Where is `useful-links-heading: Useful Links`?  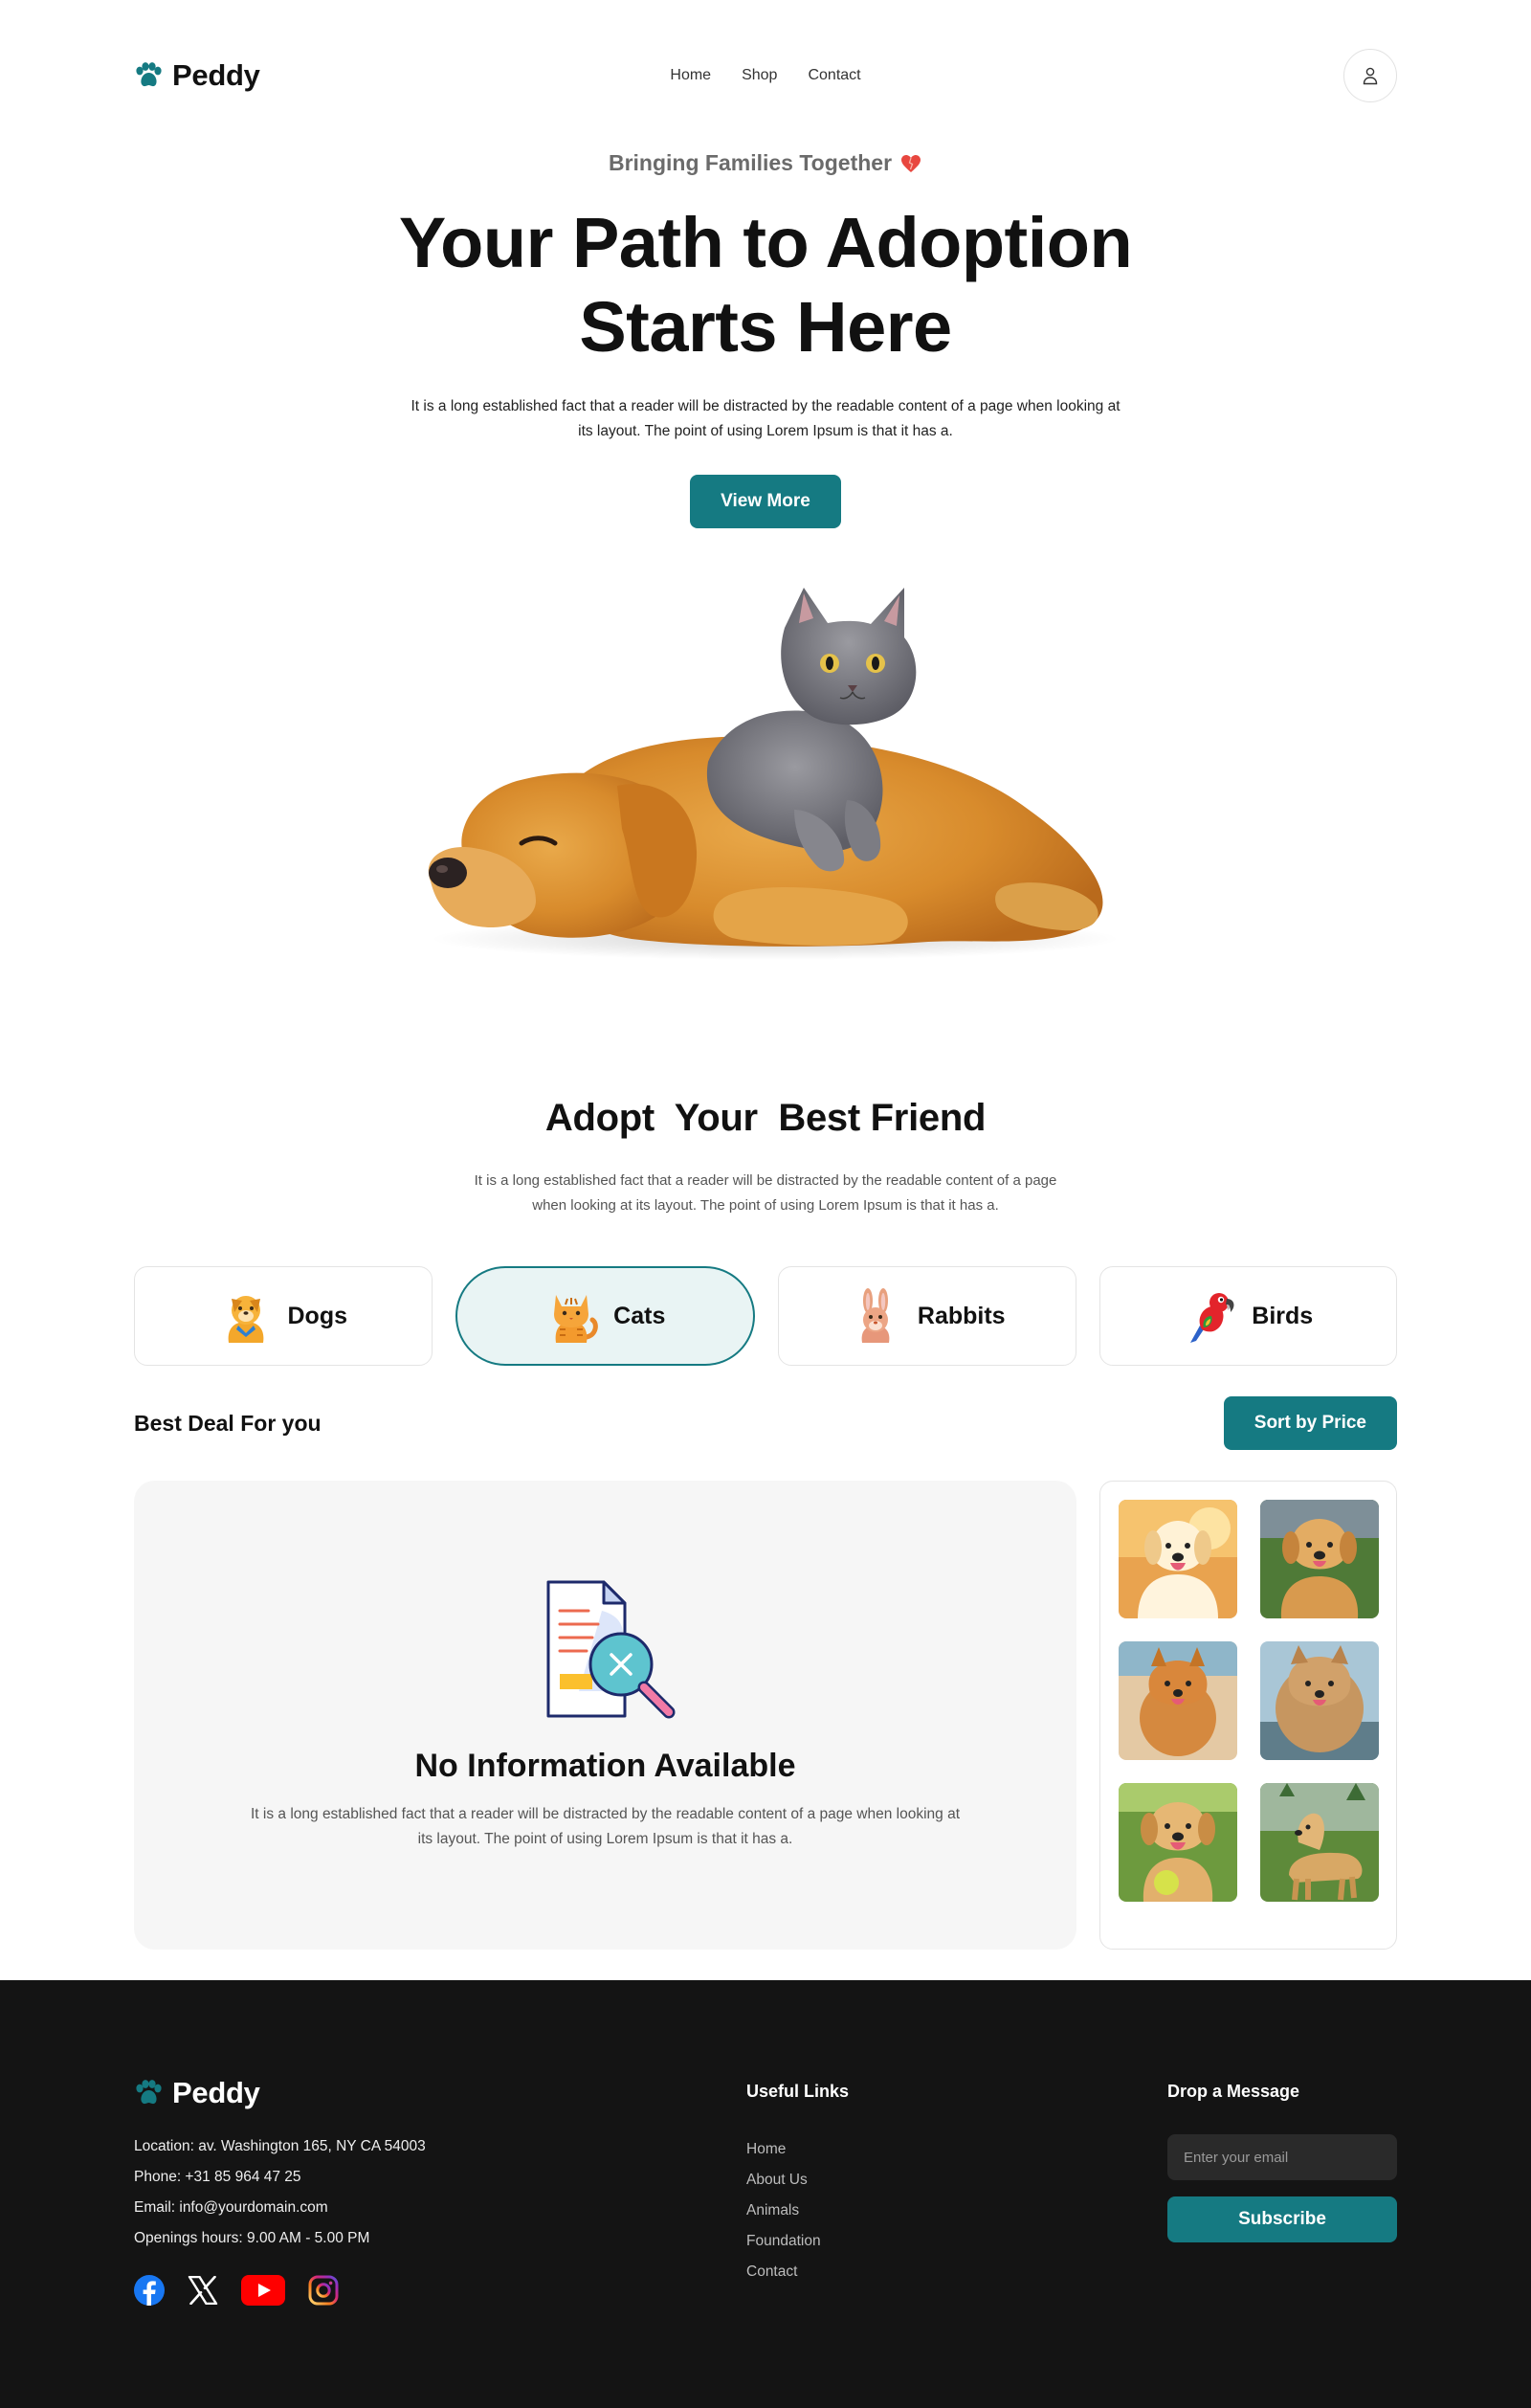
useful-links-heading: Useful Links is located at coordinates (798, 2091).